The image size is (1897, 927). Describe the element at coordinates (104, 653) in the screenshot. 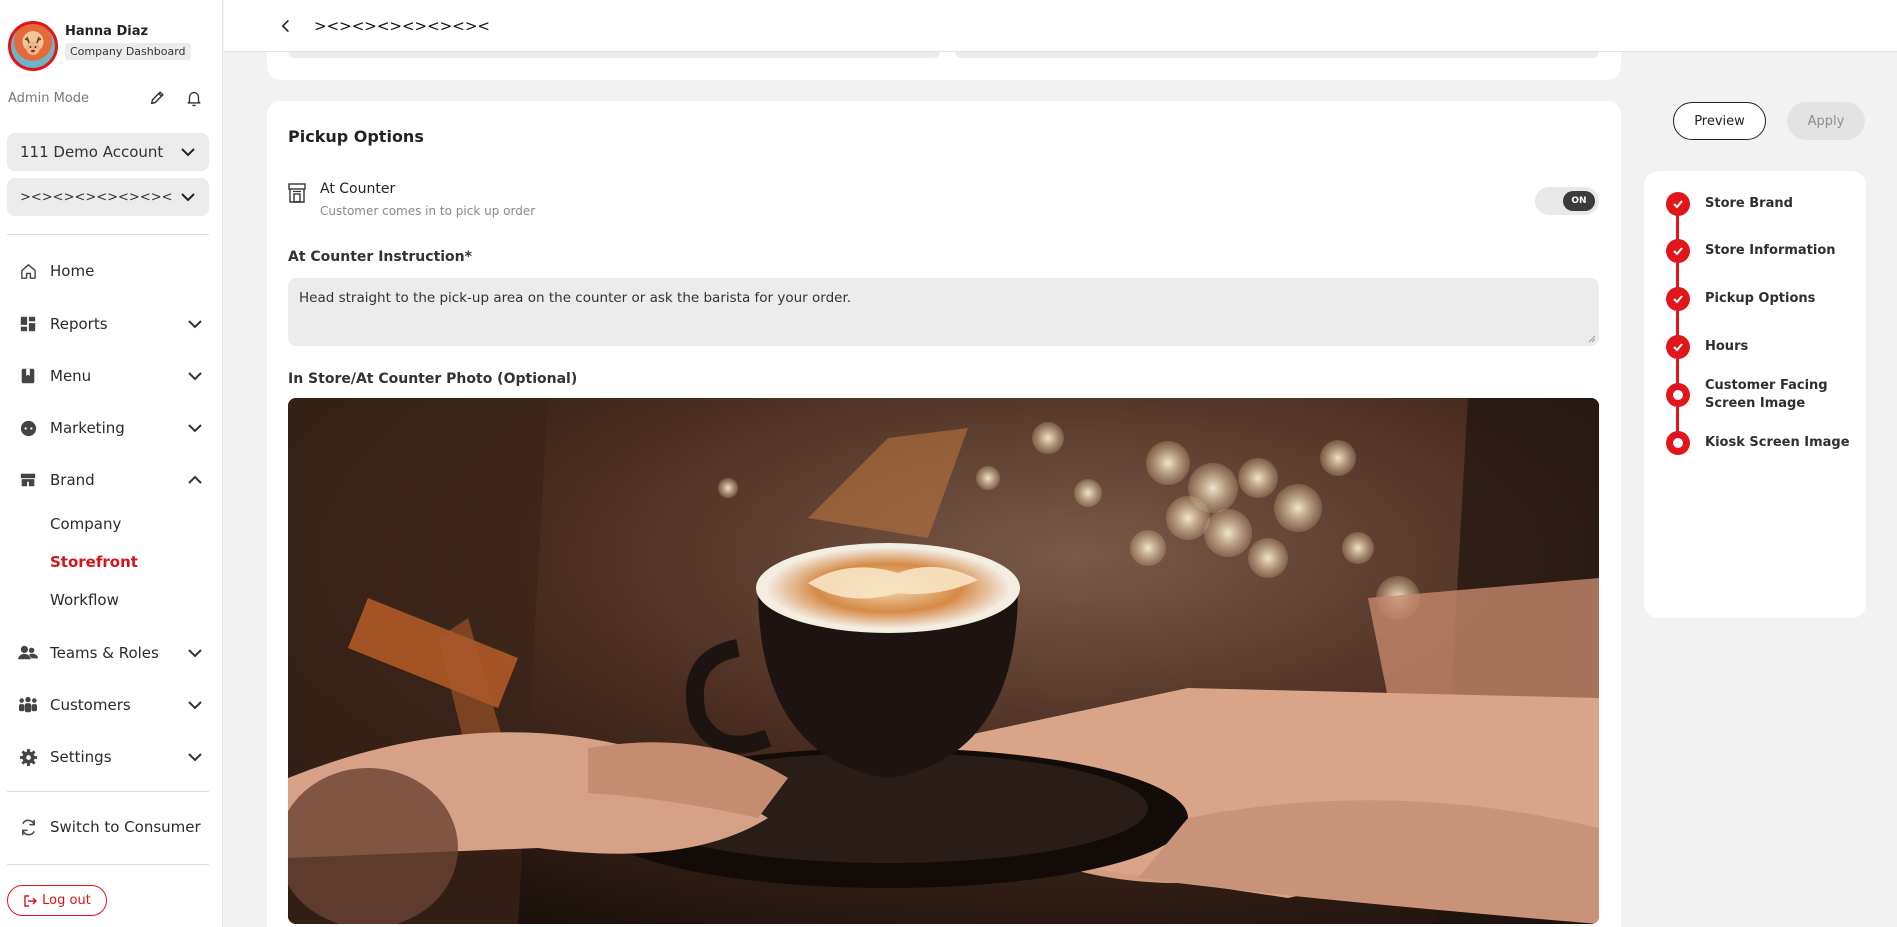

I see `sidebar-item-label: Teams & Roles` at that location.